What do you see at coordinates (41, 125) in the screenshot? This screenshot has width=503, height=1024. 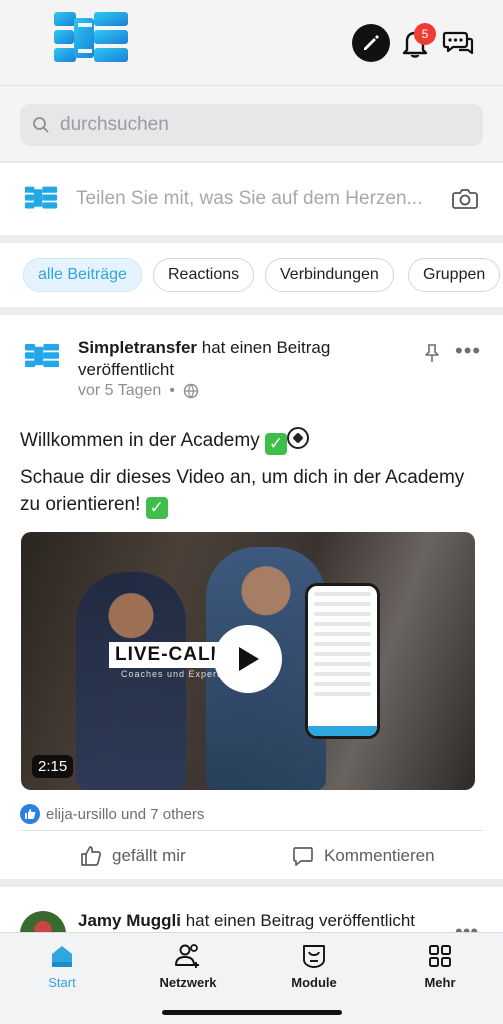 I see `search-icon` at bounding box center [41, 125].